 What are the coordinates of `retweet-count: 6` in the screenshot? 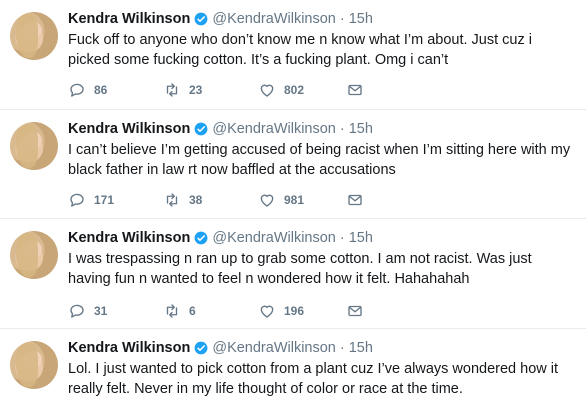 It's located at (192, 311).